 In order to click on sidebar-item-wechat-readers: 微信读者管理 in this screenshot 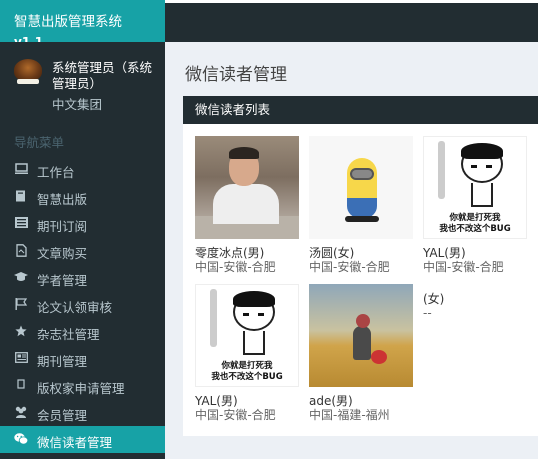, I will do `click(82, 439)`.